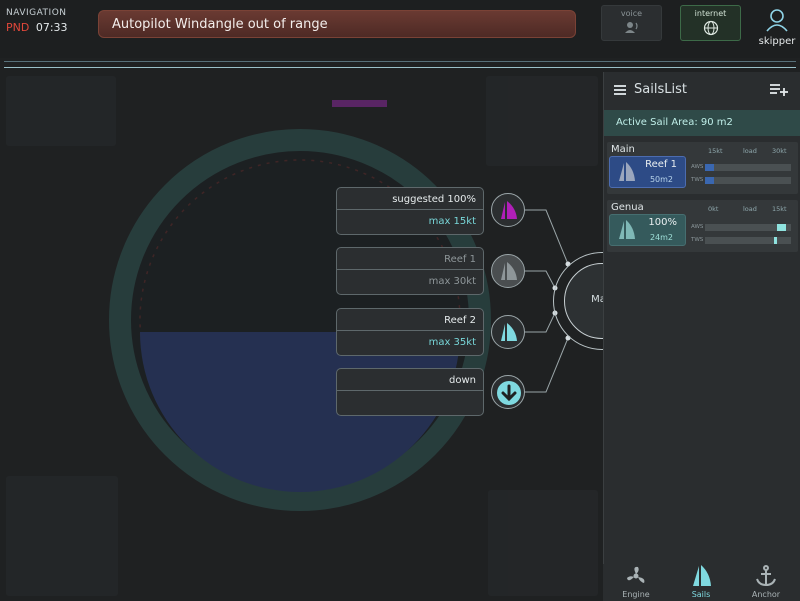 The image size is (800, 601). Describe the element at coordinates (660, 89) in the screenshot. I see `sails-list-title: SailsList` at that location.